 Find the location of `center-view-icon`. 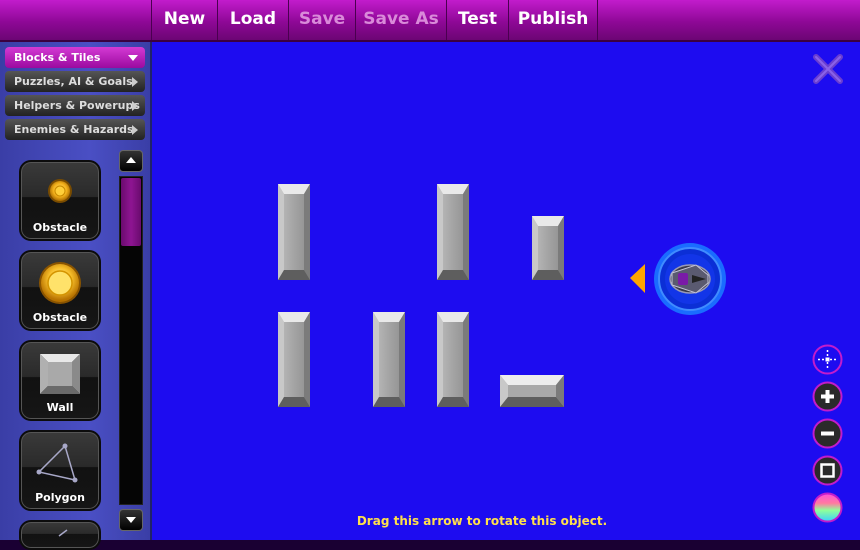

center-view-icon is located at coordinates (827, 359).